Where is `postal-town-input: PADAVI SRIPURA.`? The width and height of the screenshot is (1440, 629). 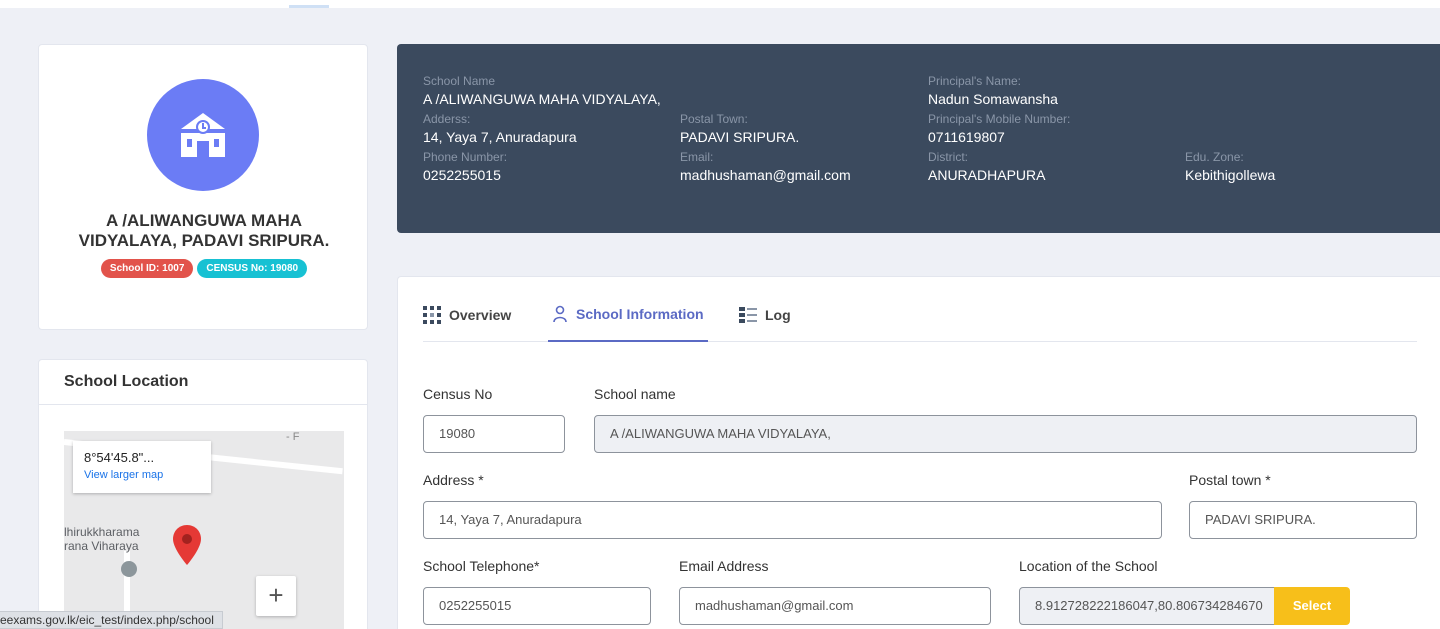 postal-town-input: PADAVI SRIPURA. is located at coordinates (1303, 520).